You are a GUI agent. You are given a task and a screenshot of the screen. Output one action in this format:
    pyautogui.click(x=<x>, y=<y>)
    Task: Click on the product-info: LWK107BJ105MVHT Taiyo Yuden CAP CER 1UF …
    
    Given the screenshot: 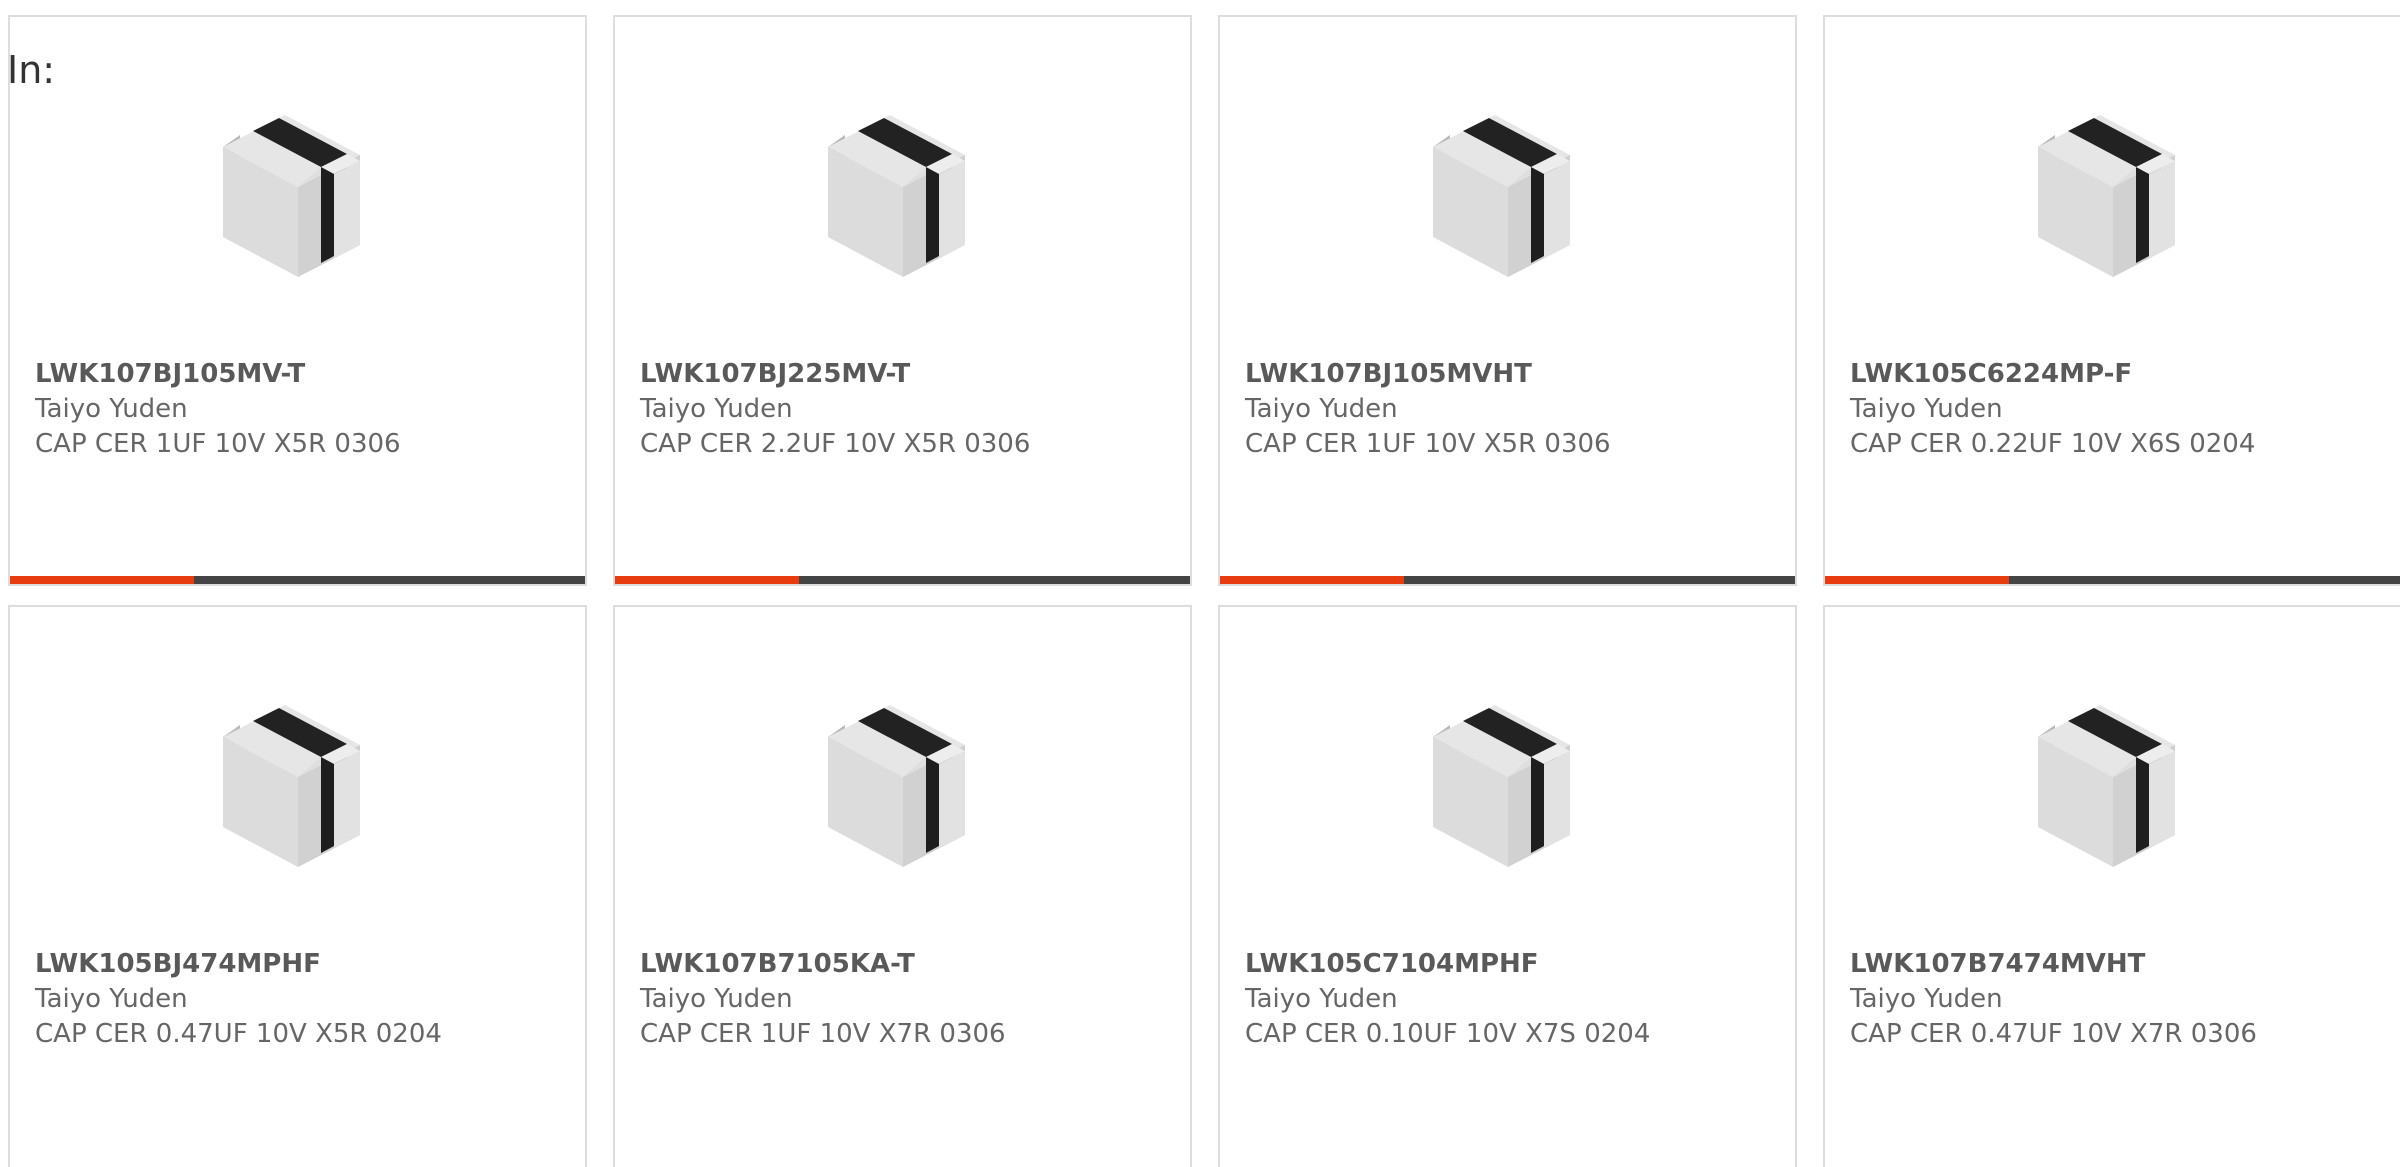 What is the action you would take?
    pyautogui.click(x=1515, y=409)
    